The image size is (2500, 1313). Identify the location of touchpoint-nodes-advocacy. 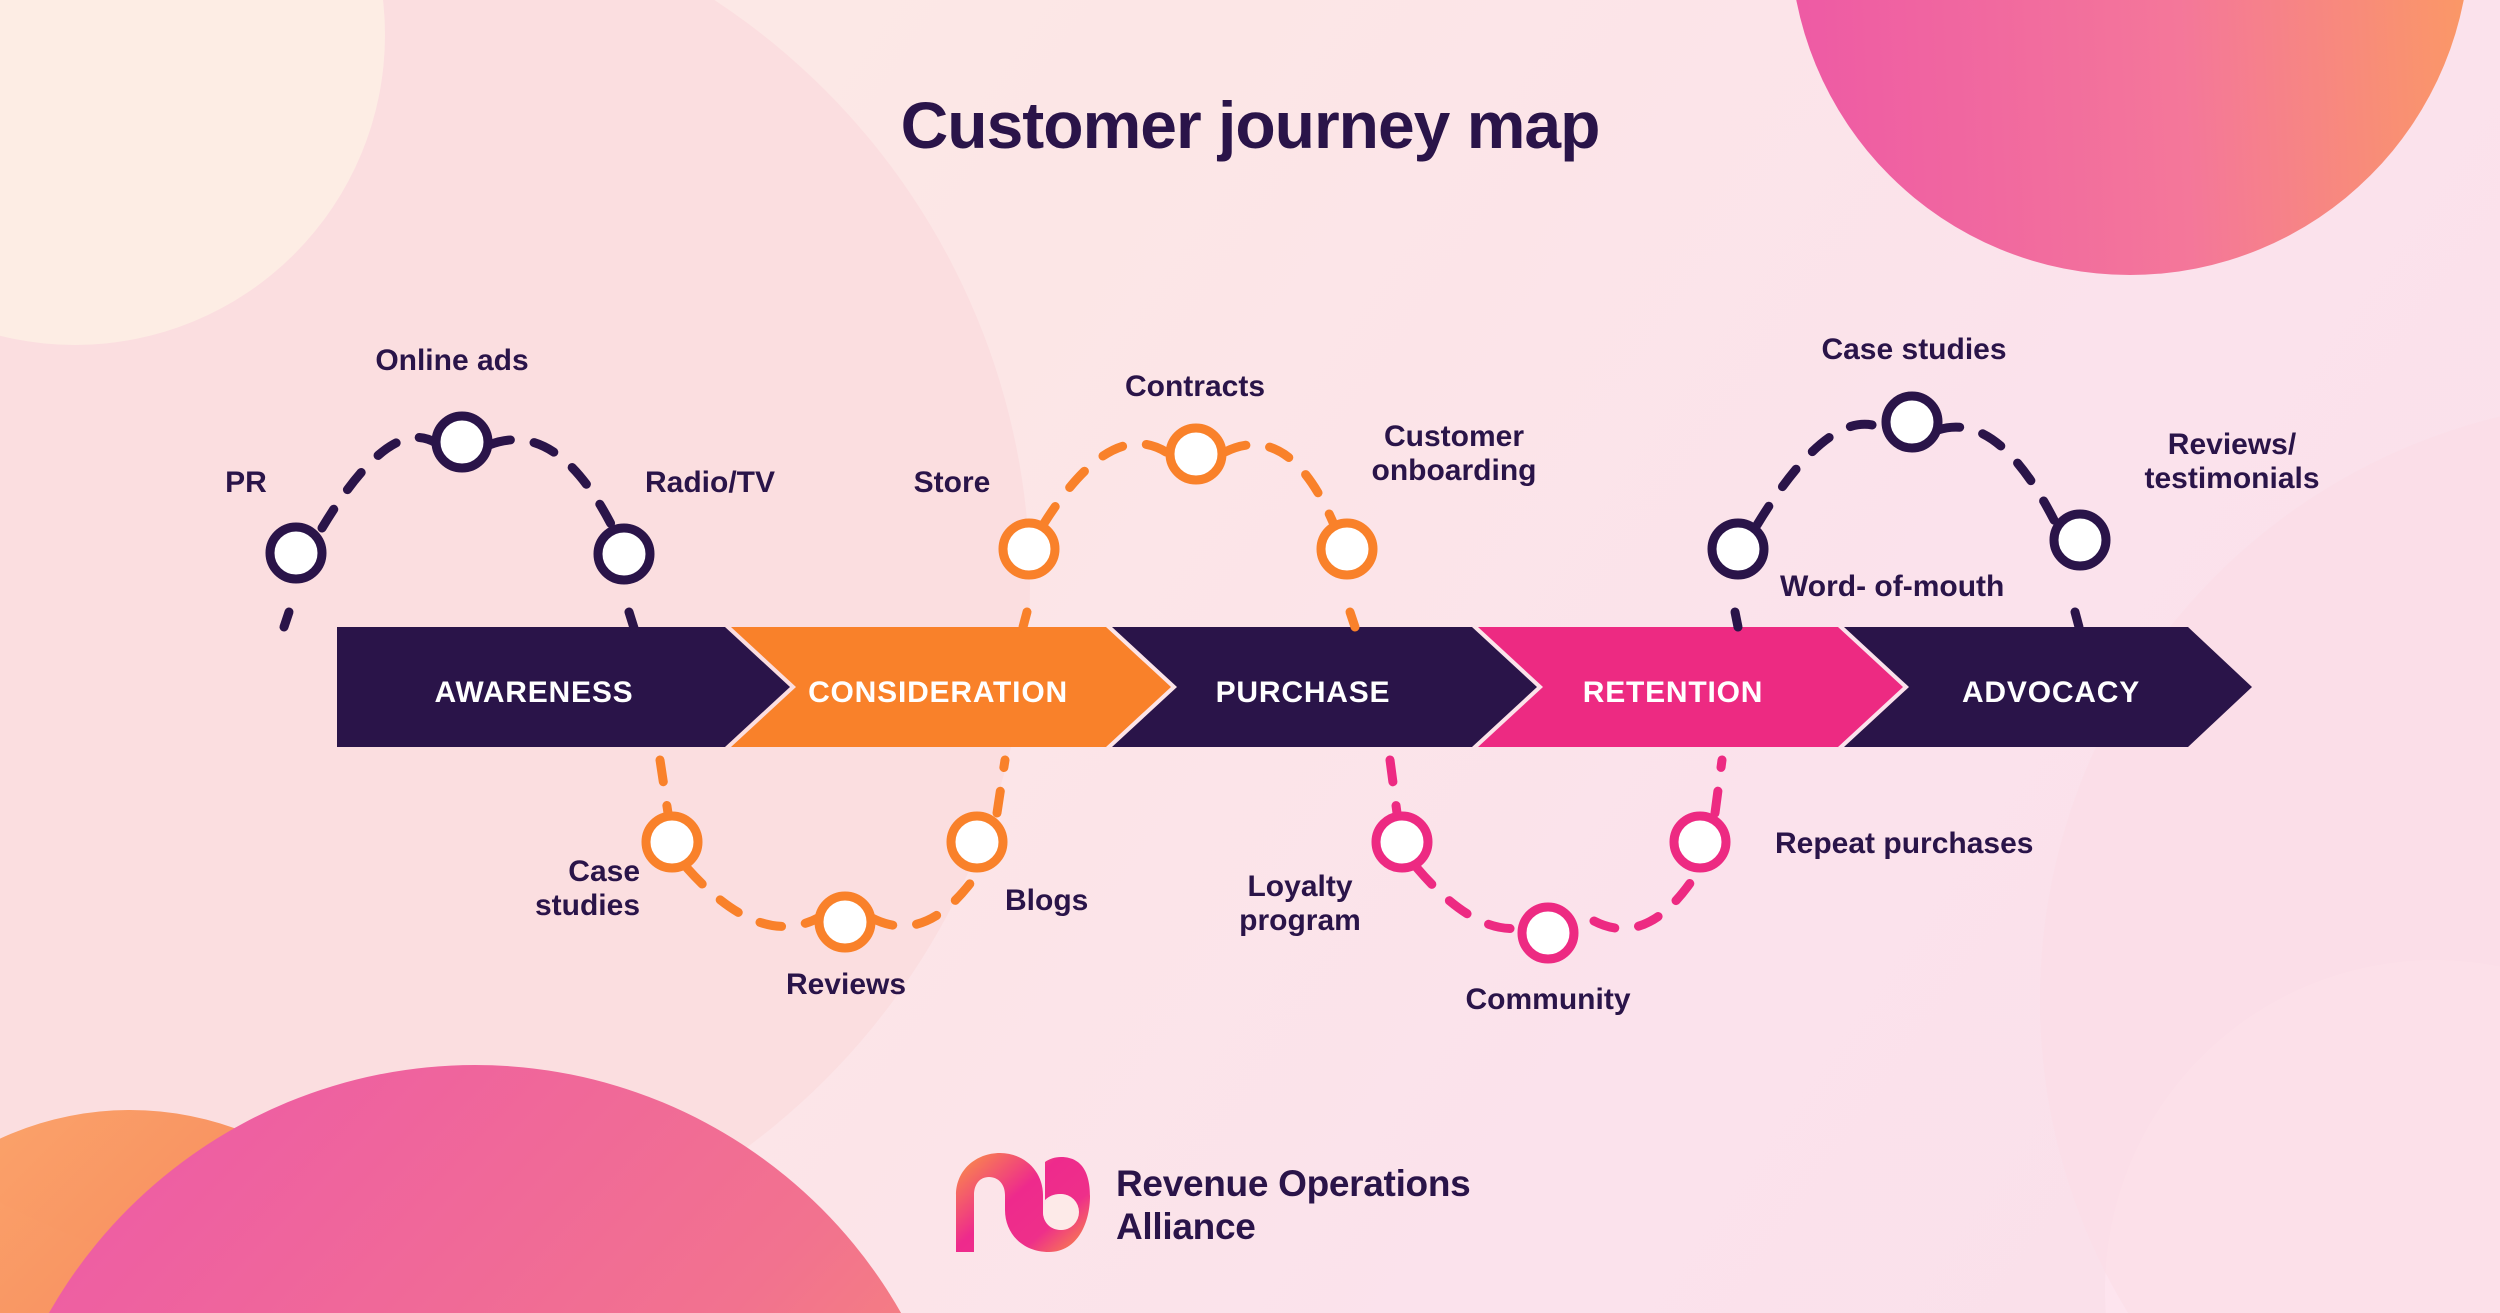
(1909, 485).